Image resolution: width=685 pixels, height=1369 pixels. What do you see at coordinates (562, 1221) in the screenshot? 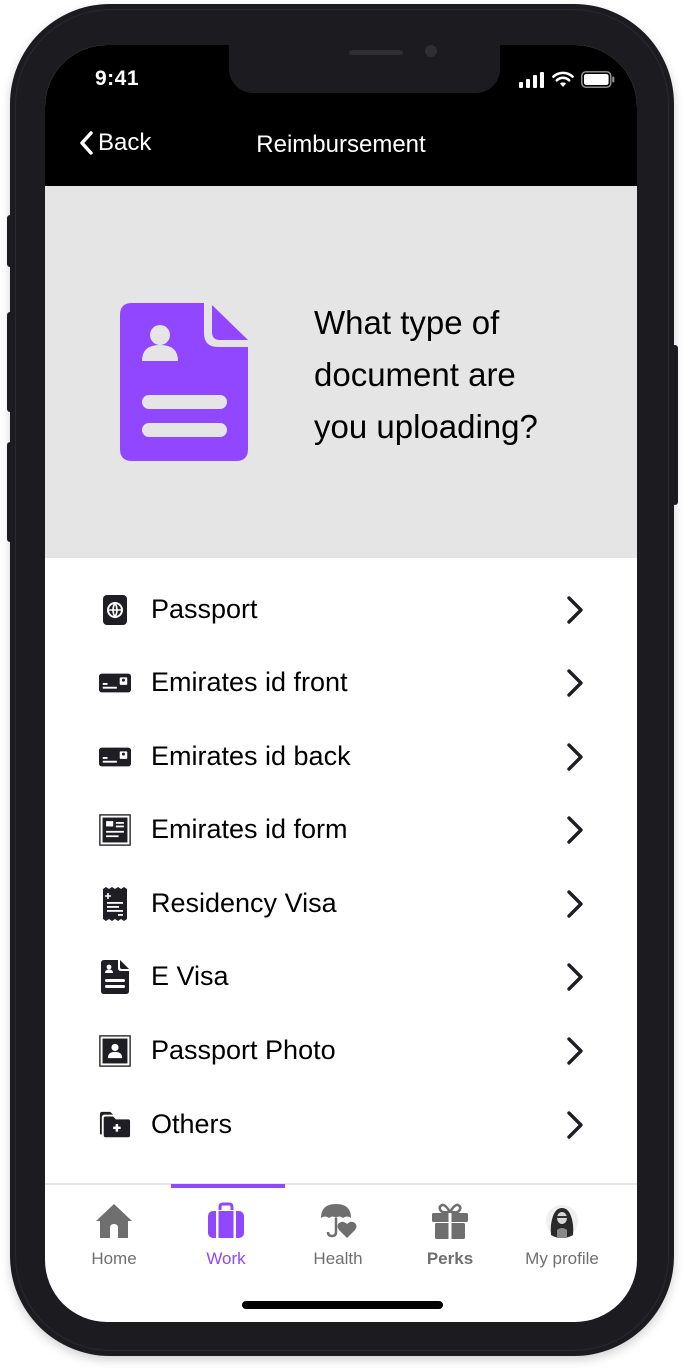
I see `avatar-icon` at bounding box center [562, 1221].